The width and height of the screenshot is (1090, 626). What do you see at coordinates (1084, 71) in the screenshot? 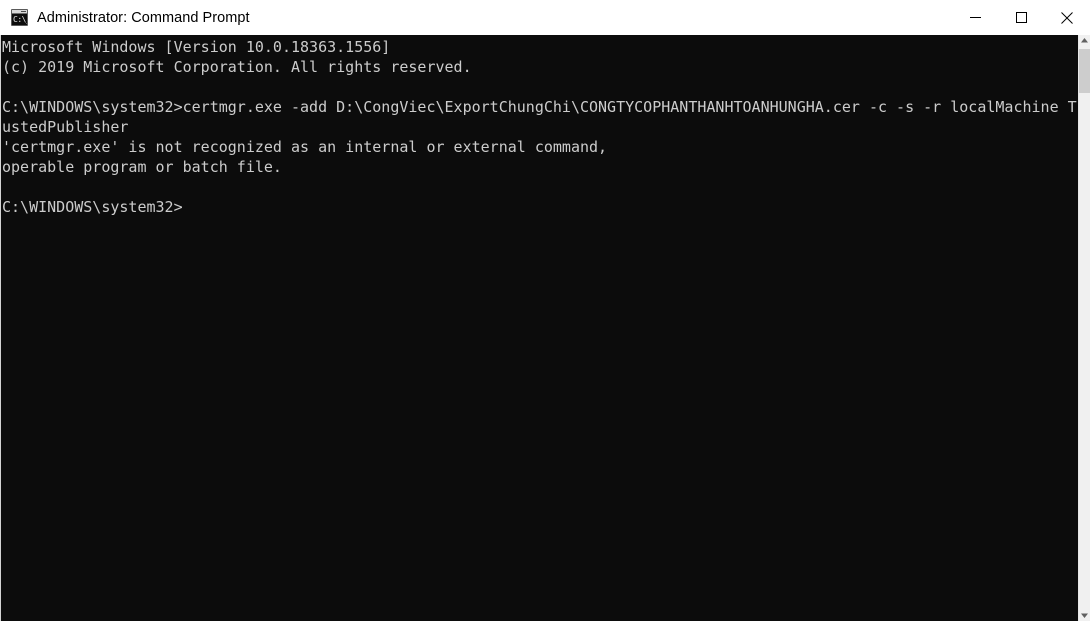
I see `scrollbar-thumb` at bounding box center [1084, 71].